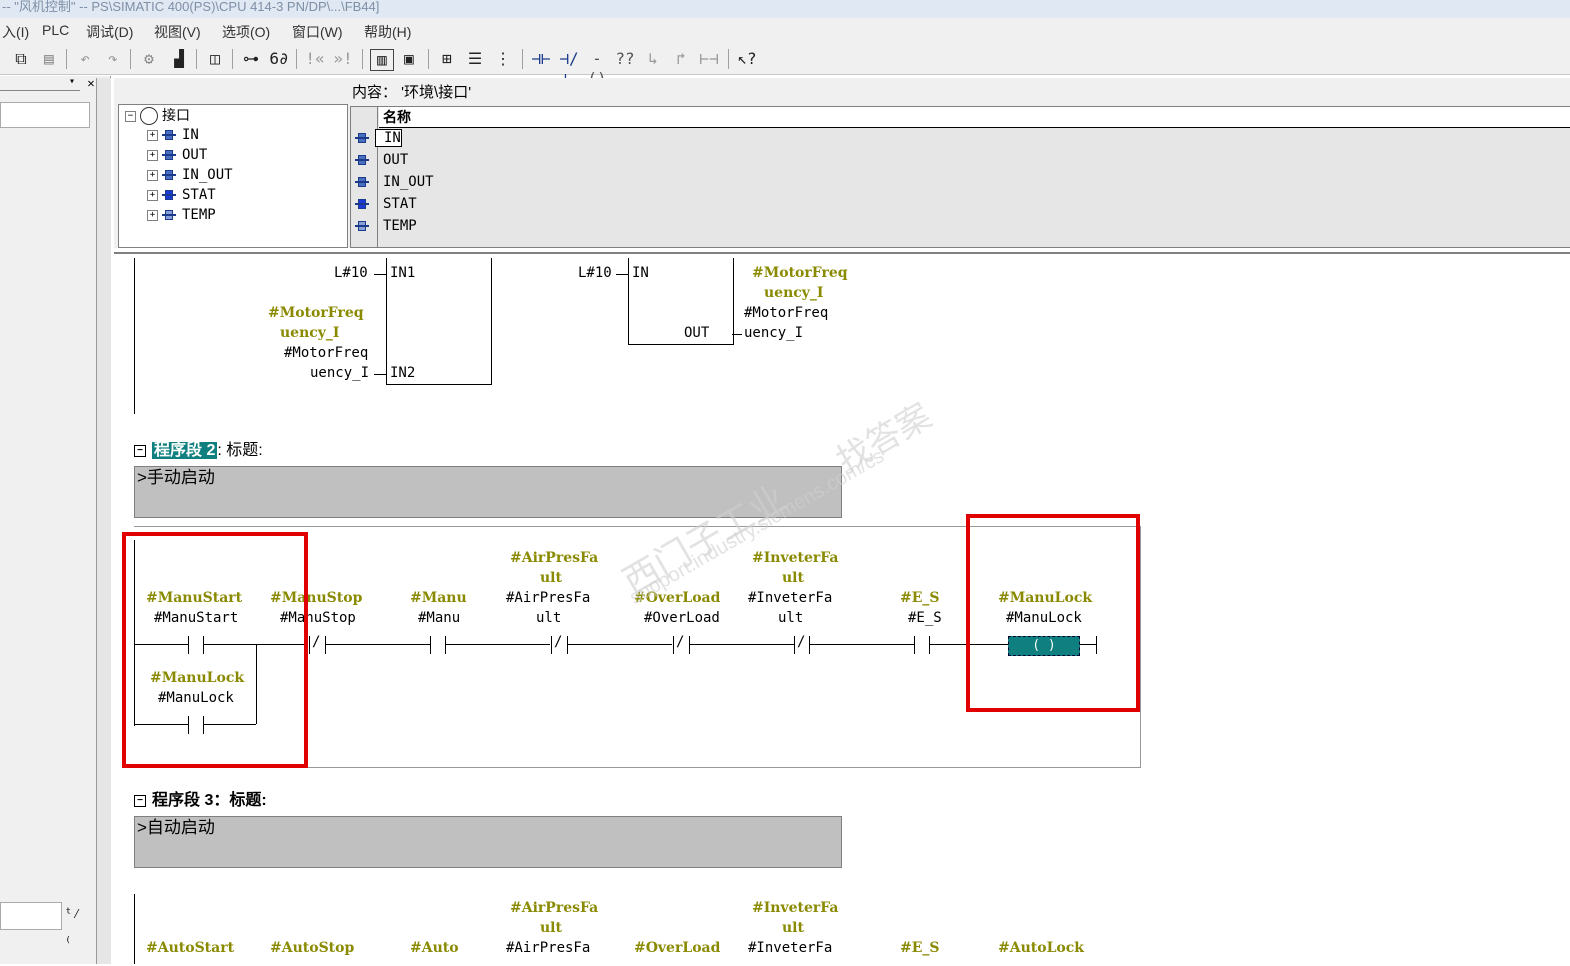  I want to click on contact-overload: #OverLoad, so click(682, 618).